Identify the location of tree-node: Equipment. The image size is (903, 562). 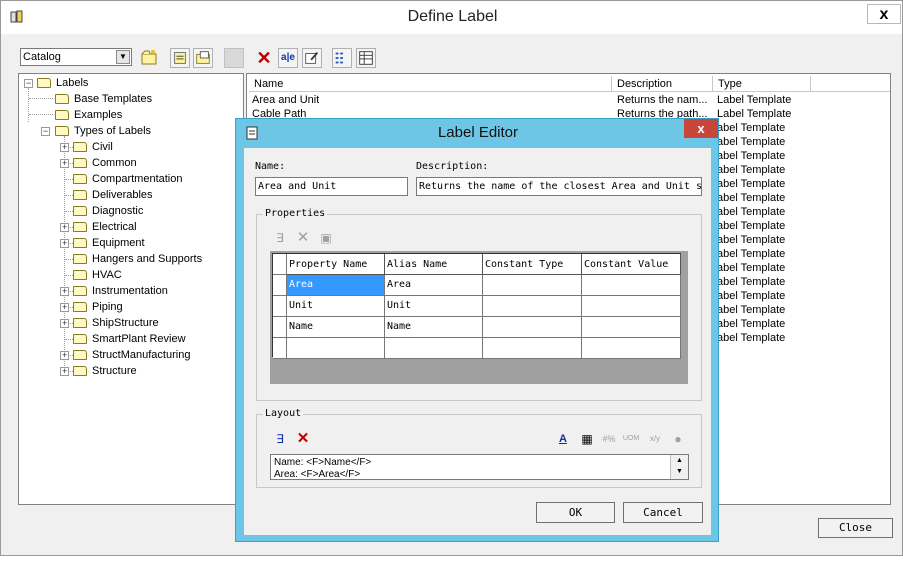
(109, 243).